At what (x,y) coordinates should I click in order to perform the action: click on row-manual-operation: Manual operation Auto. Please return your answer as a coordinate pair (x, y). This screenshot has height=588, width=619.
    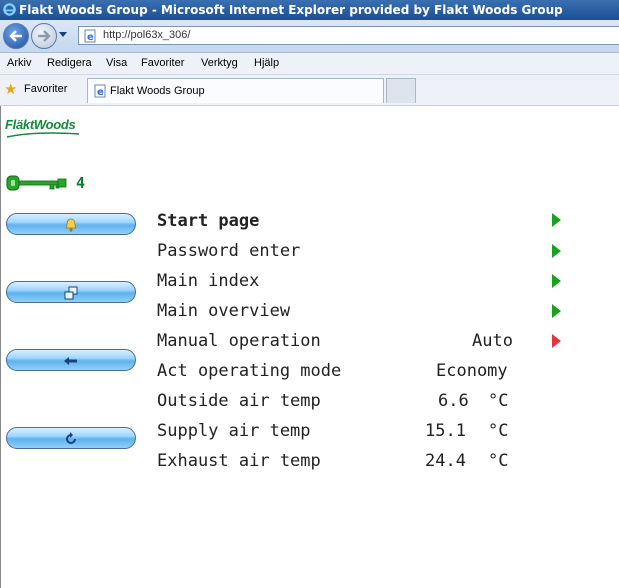
    Looking at the image, I should click on (342, 342).